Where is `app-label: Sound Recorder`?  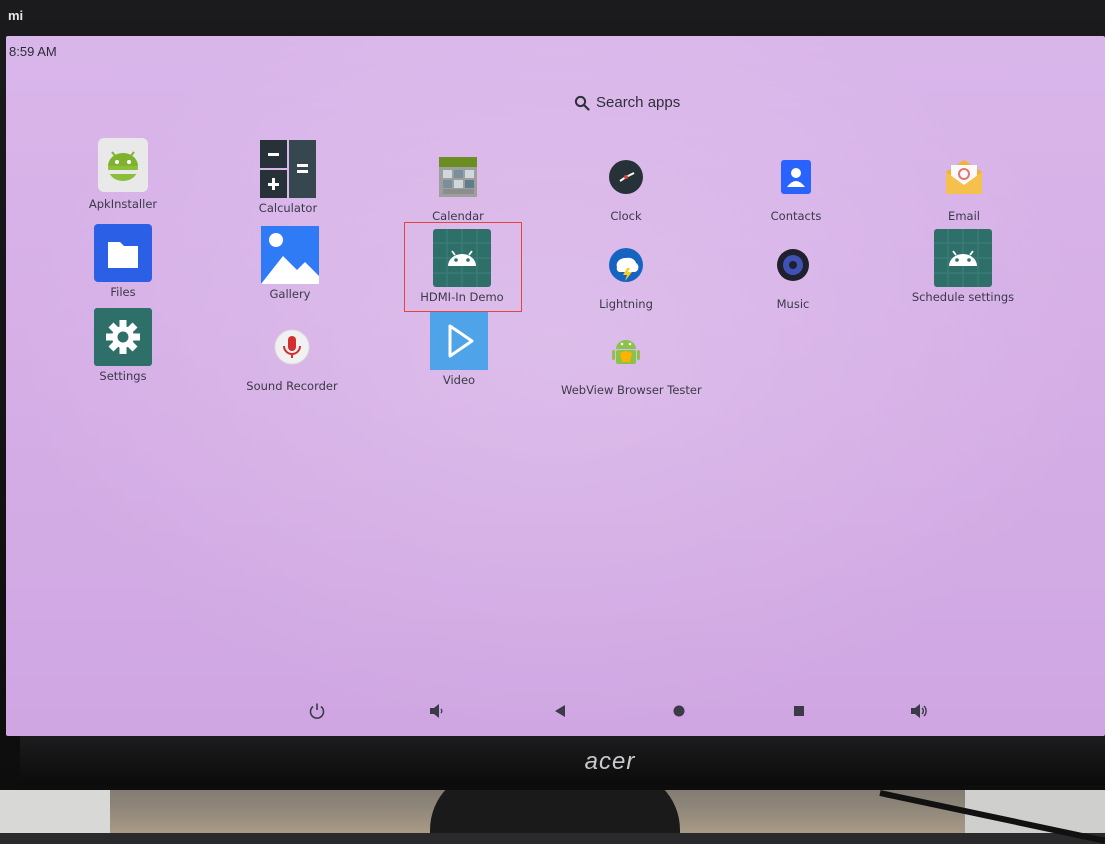 app-label: Sound Recorder is located at coordinates (292, 386).